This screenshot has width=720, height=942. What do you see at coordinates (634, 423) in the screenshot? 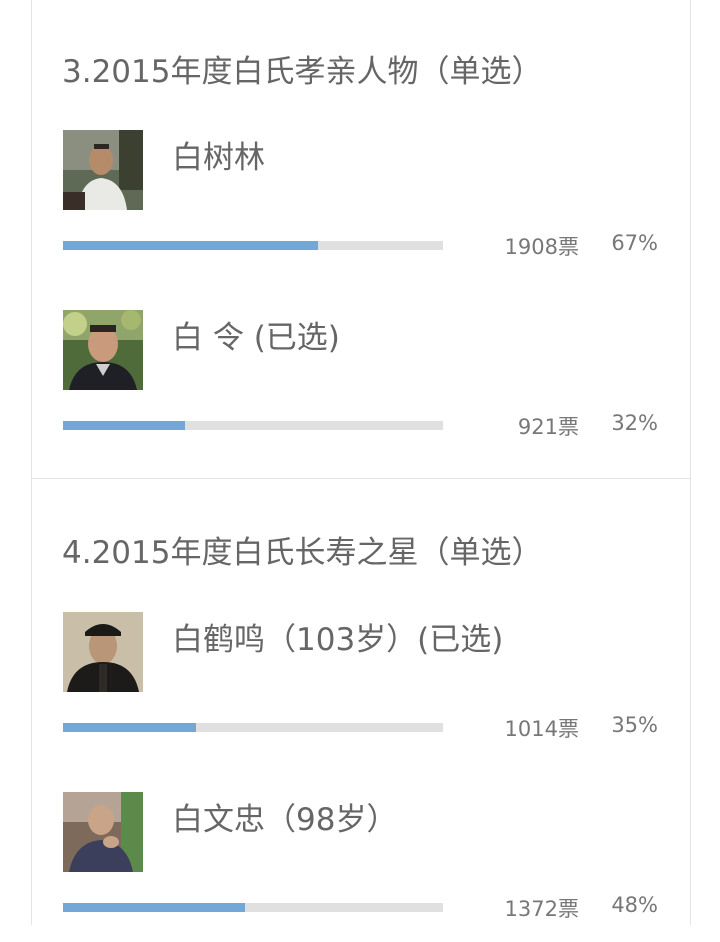
I see `vote-percent: 32%` at bounding box center [634, 423].